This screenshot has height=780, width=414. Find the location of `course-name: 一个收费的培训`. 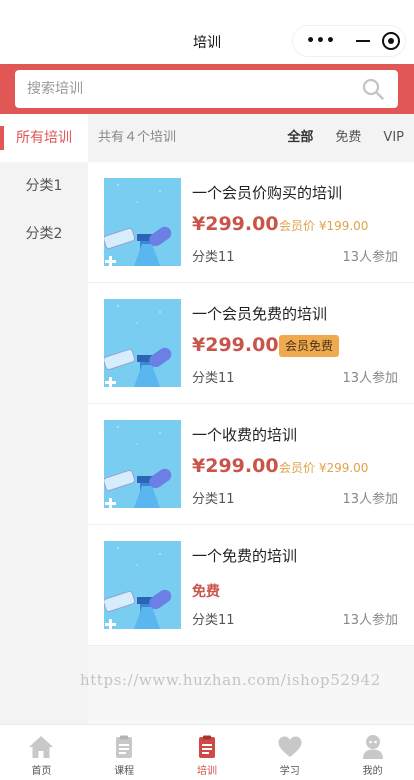

course-name: 一个收费的培训 is located at coordinates (245, 435).